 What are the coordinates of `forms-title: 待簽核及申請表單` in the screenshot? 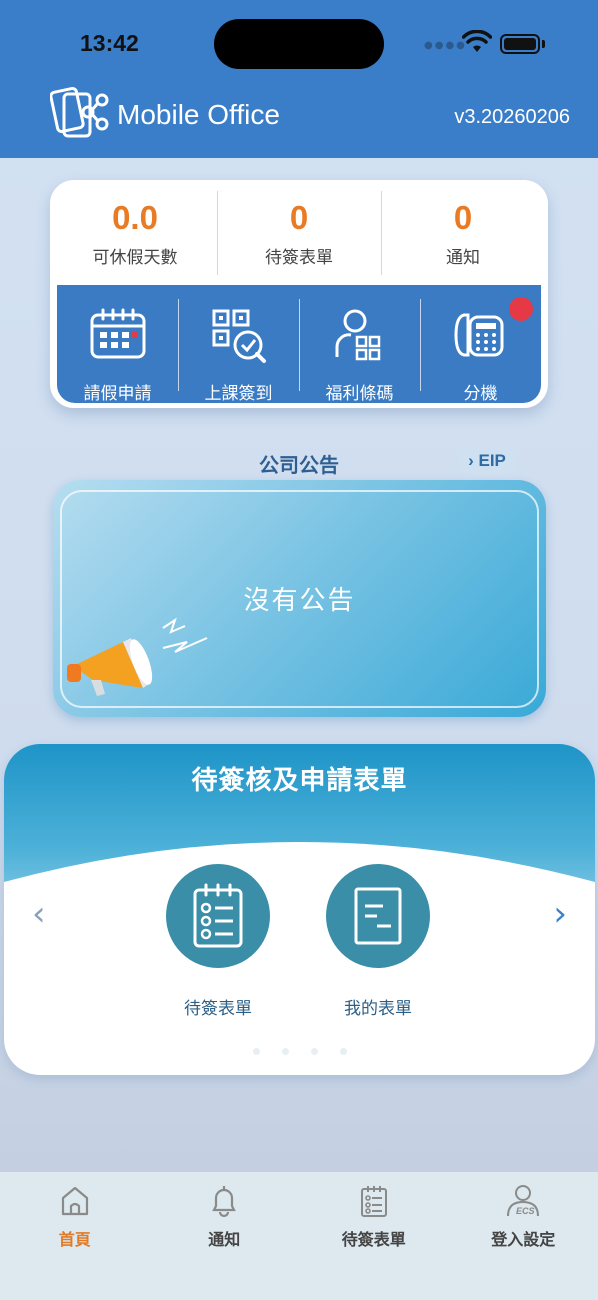 It's located at (299, 781).